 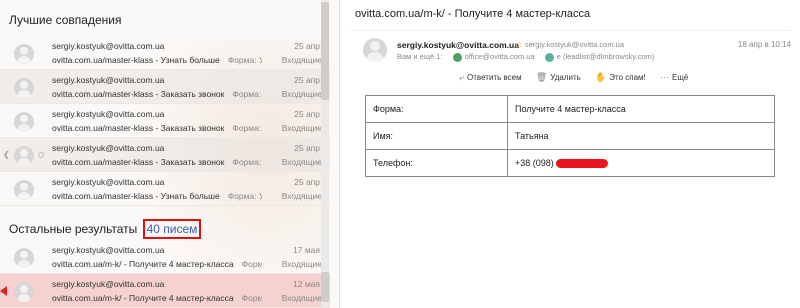 I want to click on reply-all-icon: ⤶, so click(x=462, y=77).